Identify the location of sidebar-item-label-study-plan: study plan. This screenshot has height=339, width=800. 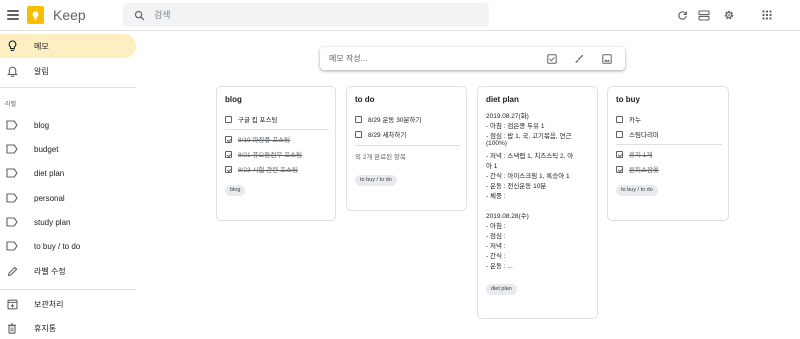
(68, 222).